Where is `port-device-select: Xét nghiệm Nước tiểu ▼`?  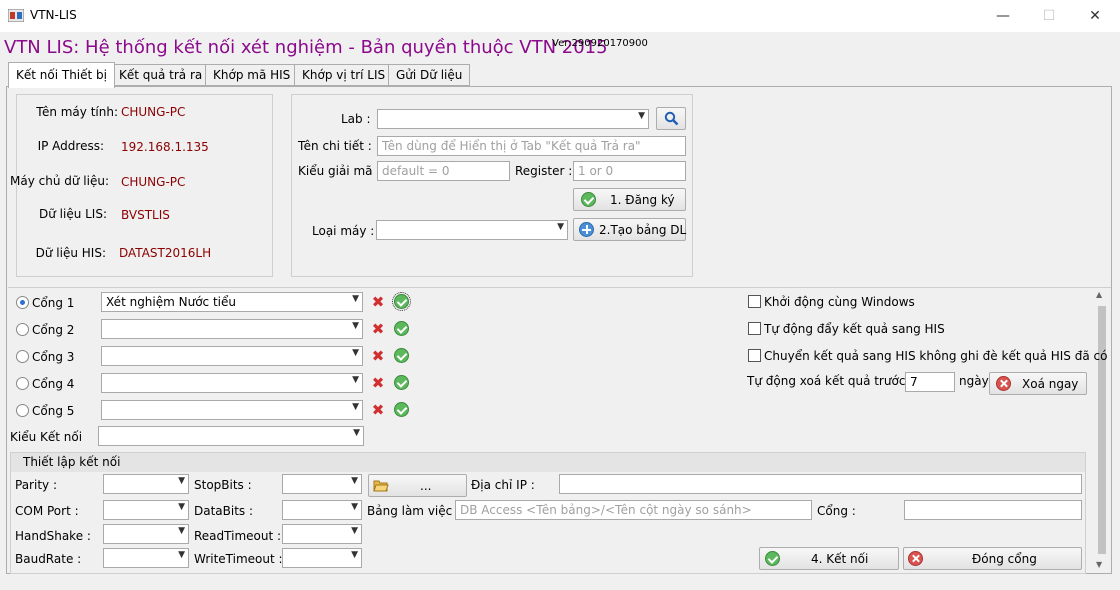 port-device-select: Xét nghiệm Nước tiểu ▼ is located at coordinates (232, 302).